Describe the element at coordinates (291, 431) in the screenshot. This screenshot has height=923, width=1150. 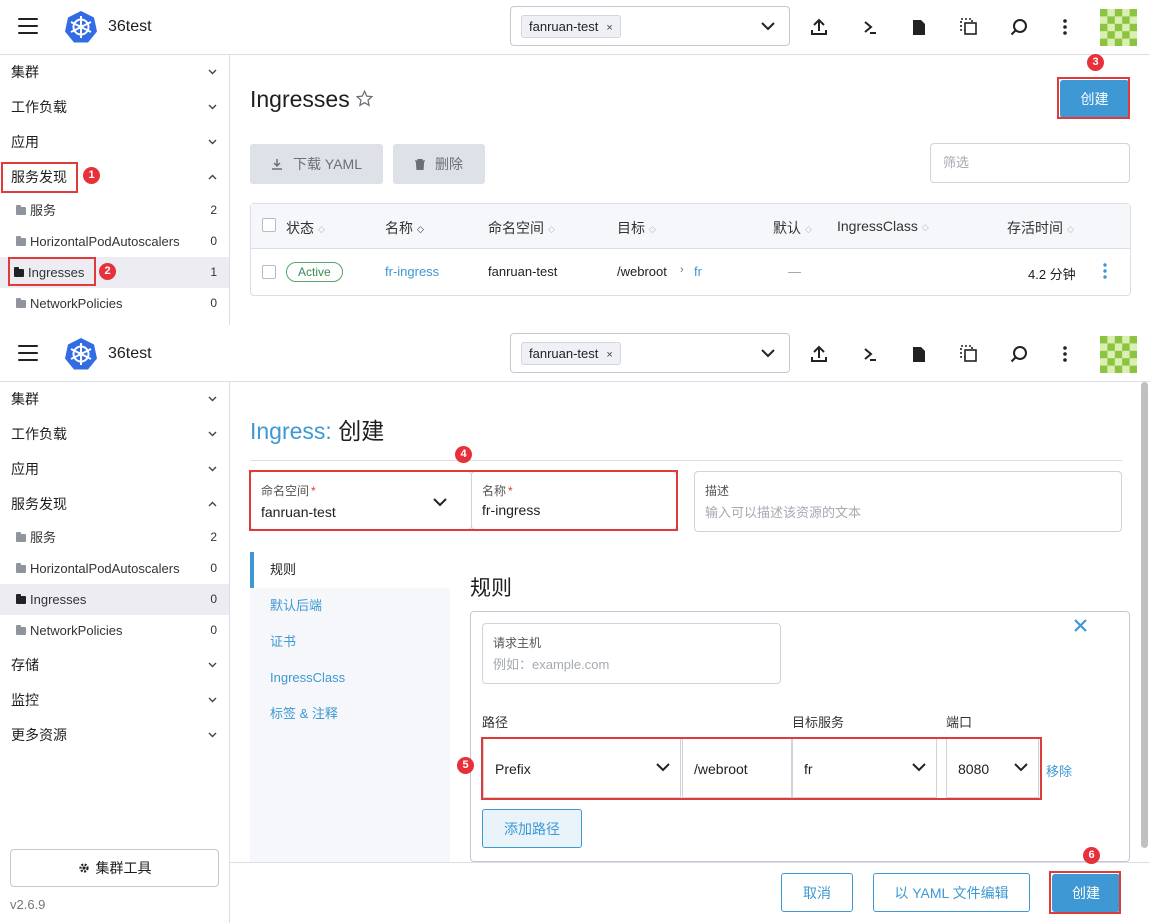
I see `title-resource-link: Ingress:` at that location.